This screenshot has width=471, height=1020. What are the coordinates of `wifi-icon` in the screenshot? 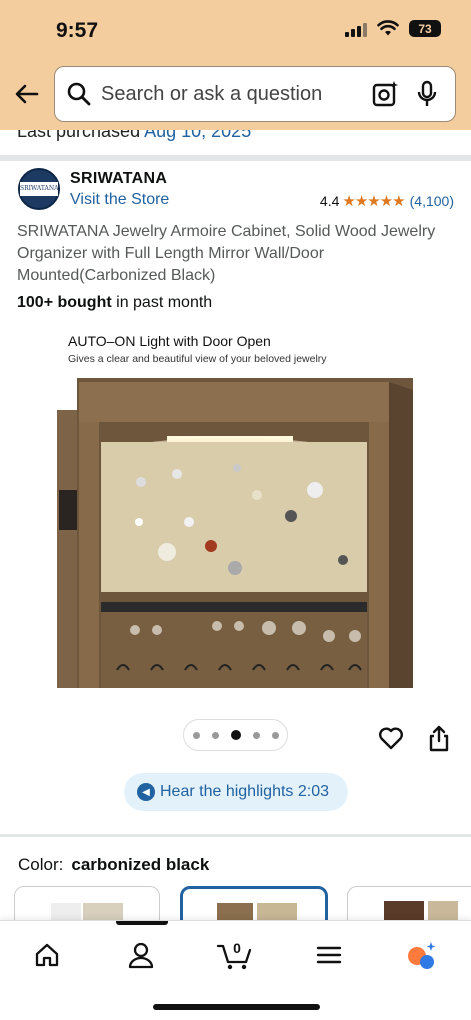 It's located at (388, 28).